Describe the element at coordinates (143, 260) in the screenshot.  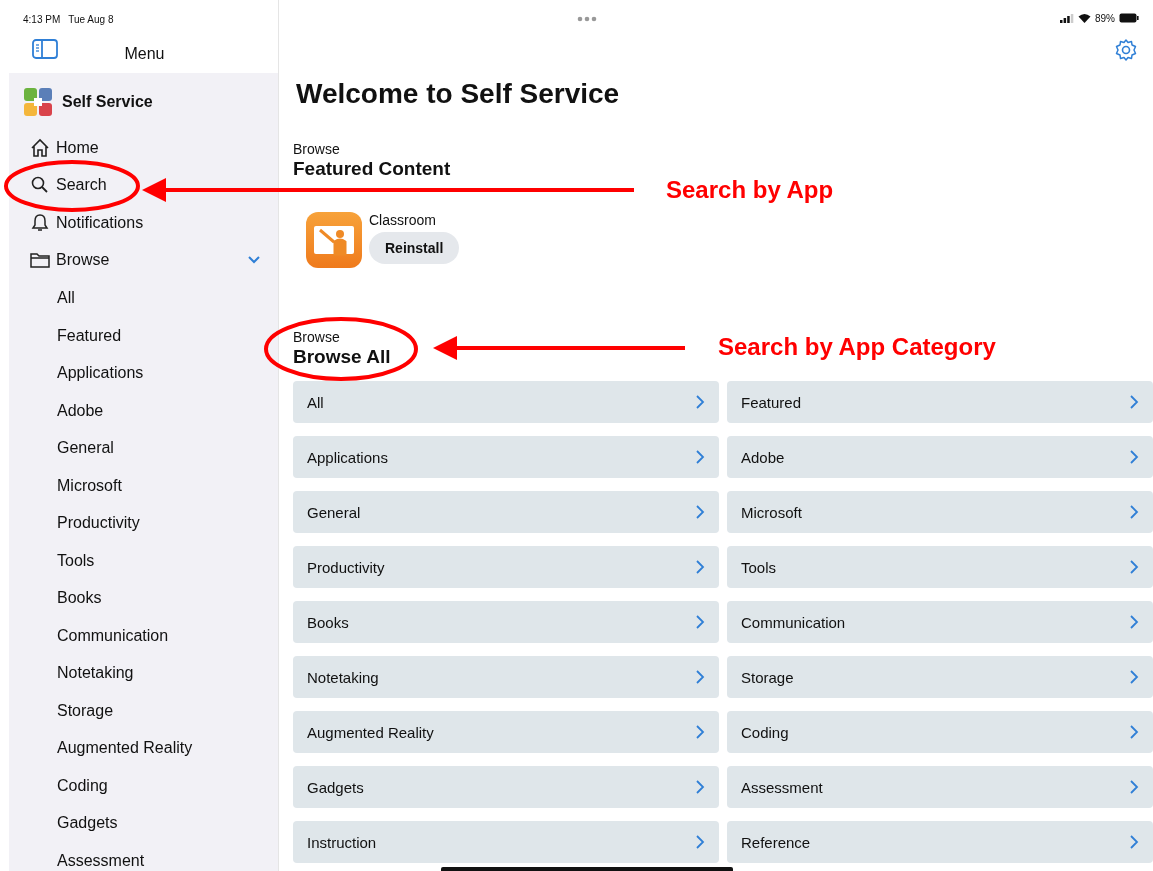
I see `sidebar-item: Browse` at that location.